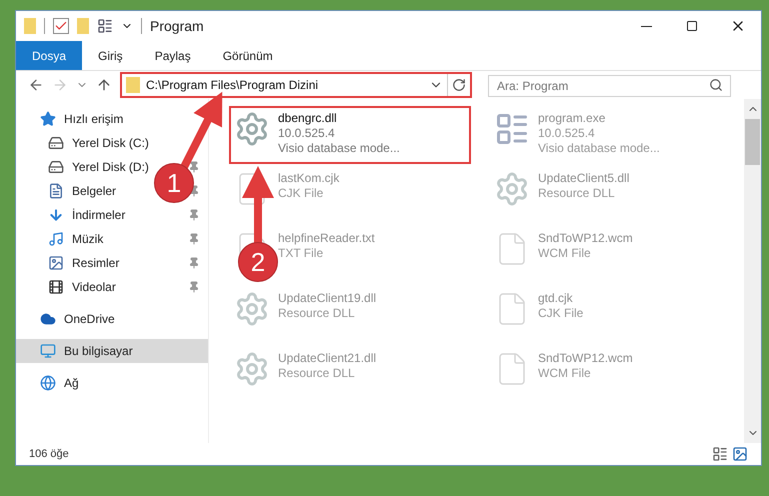  What do you see at coordinates (36, 85) in the screenshot?
I see `back-icon` at bounding box center [36, 85].